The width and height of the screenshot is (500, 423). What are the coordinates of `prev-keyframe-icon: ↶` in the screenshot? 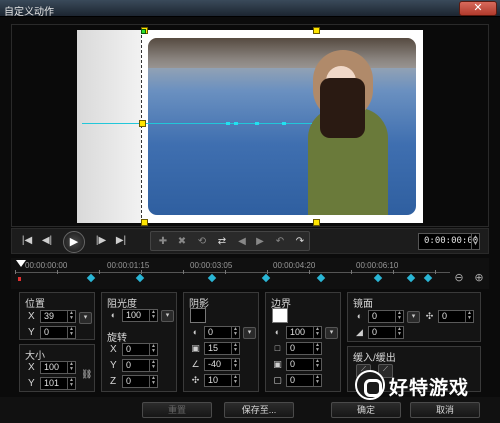 It's located at (280, 241).